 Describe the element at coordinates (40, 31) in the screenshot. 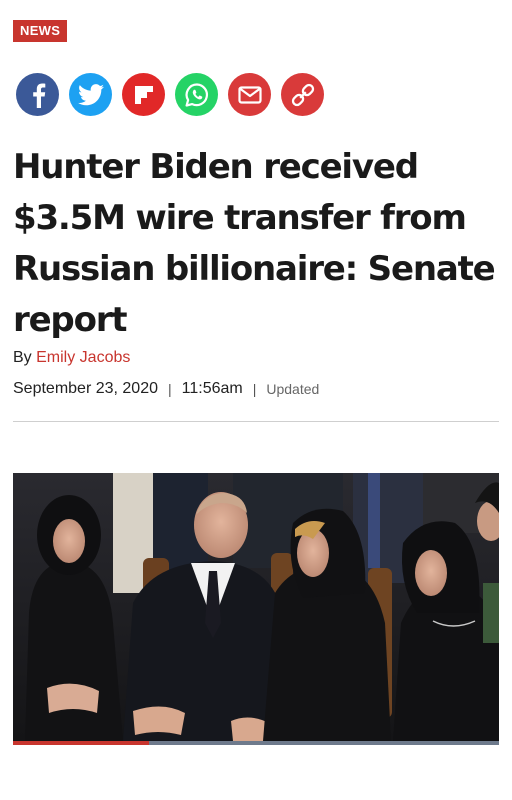

I see `section-badge: NEWS` at that location.